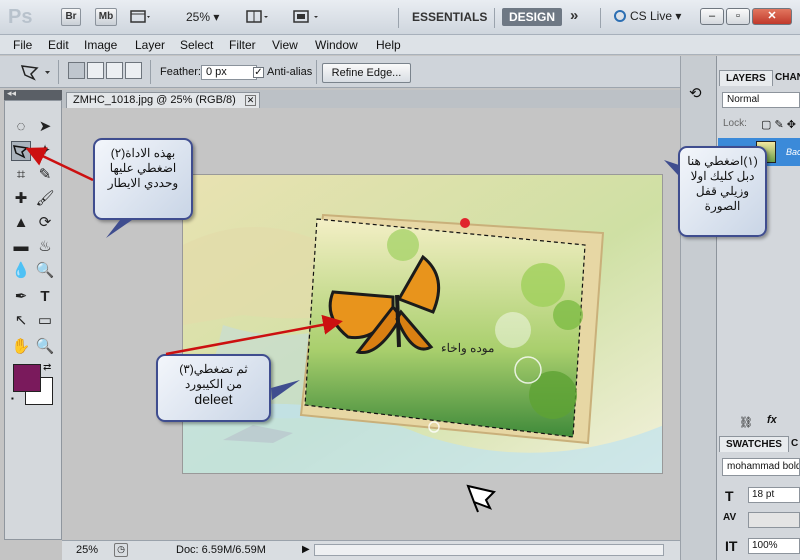 This screenshot has height=560, width=800. Describe the element at coordinates (336, 45) in the screenshot. I see `menu-window: Window` at that location.